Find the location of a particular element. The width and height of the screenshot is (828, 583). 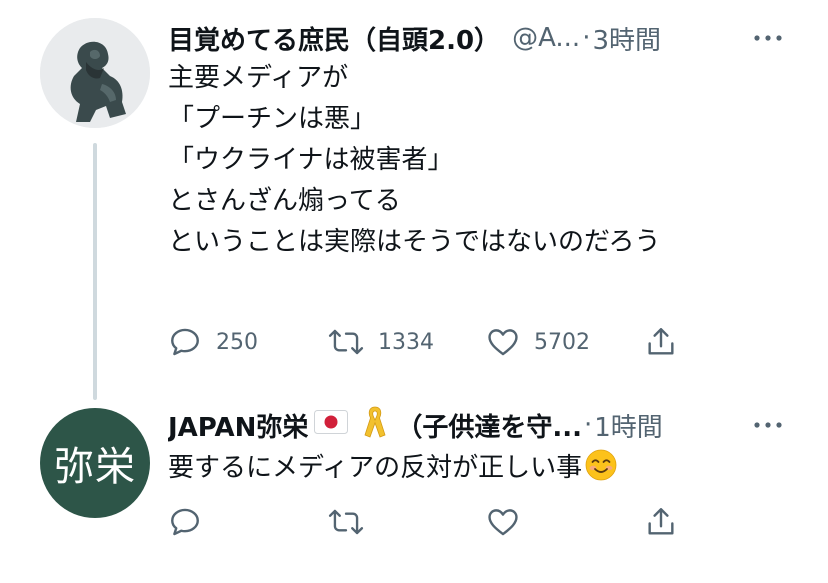

reply-button: 250 is located at coordinates (213, 342).